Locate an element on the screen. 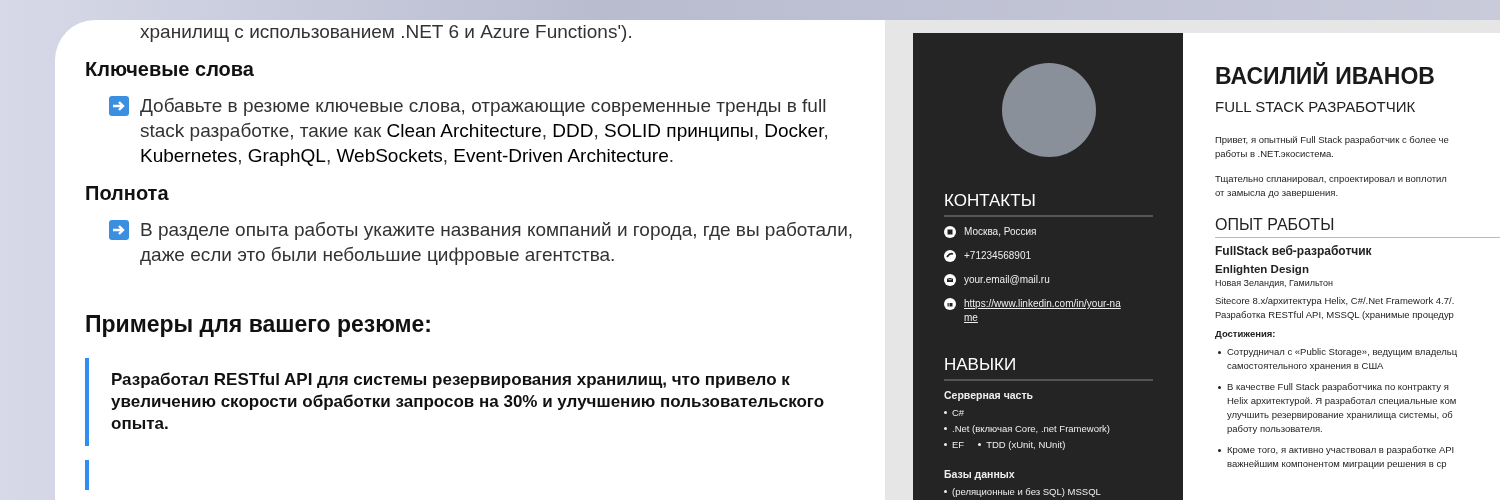 The image size is (1500, 500). paragraph-text: хранилищ с использованием .NET 6 и Azure Functions'). is located at coordinates (386, 32).